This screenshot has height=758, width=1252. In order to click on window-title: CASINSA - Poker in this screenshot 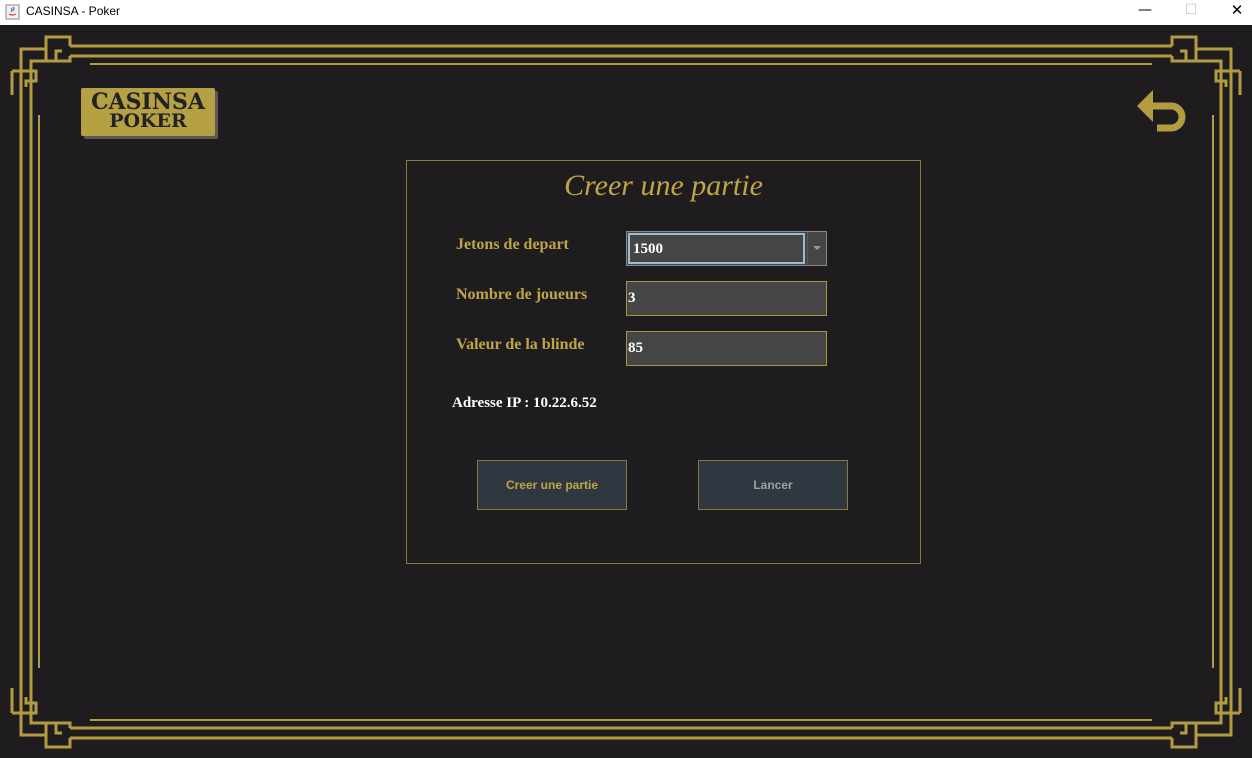, I will do `click(73, 11)`.